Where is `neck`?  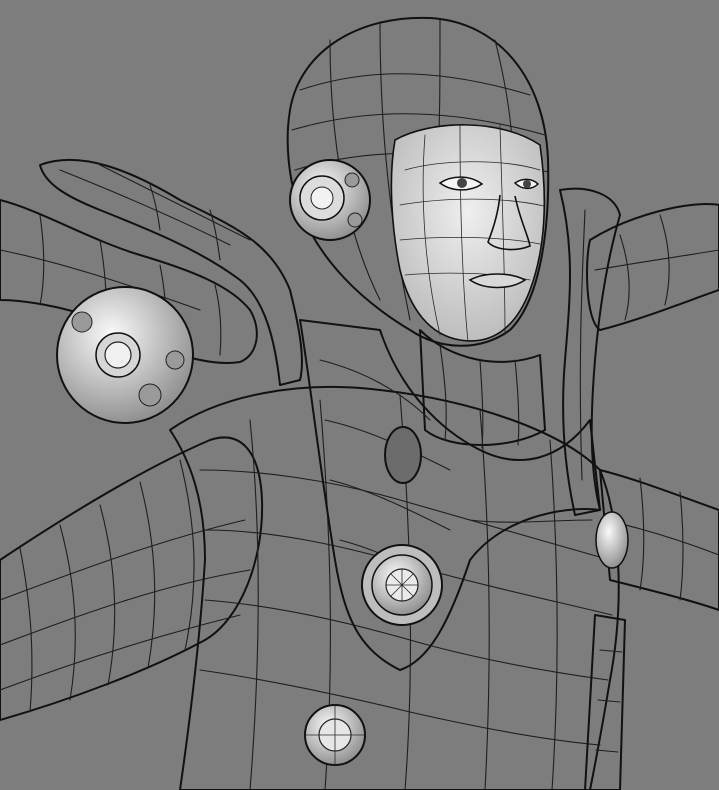
neck is located at coordinates (482, 389).